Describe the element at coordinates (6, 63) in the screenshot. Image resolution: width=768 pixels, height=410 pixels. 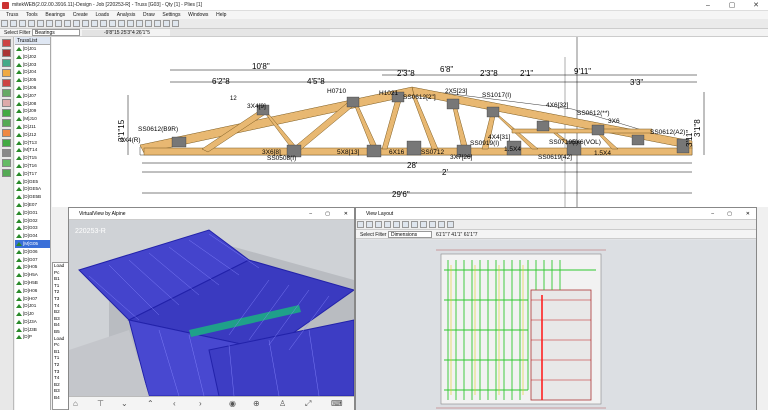
I see `web-tool-icon` at that location.